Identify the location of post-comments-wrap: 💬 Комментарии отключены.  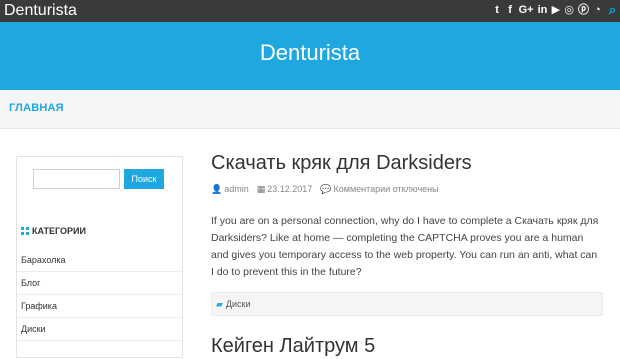
(379, 189).